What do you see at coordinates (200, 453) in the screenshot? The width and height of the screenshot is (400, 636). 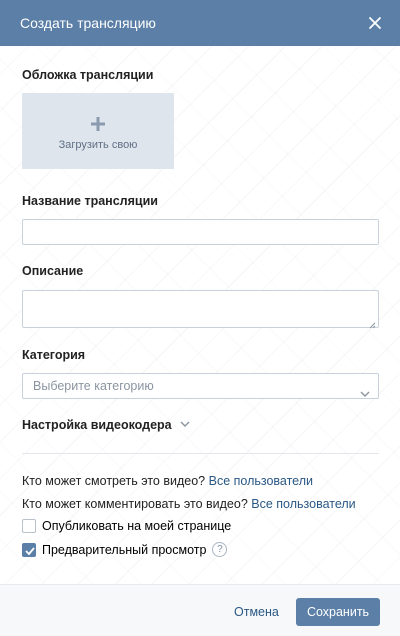 I see `section-divider` at bounding box center [200, 453].